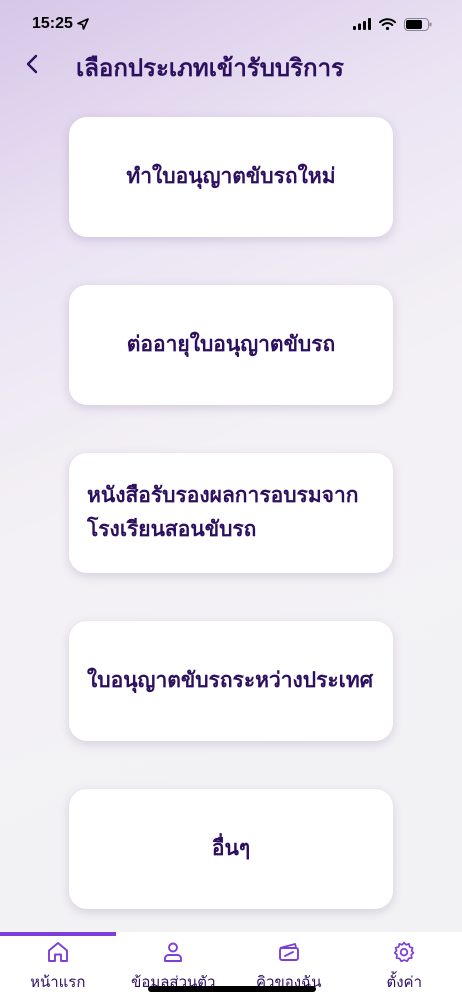 This screenshot has height=1000, width=462. I want to click on option-international-license-button: ใบอนุญาตขับรถระหว่างประเทศ, so click(231, 681).